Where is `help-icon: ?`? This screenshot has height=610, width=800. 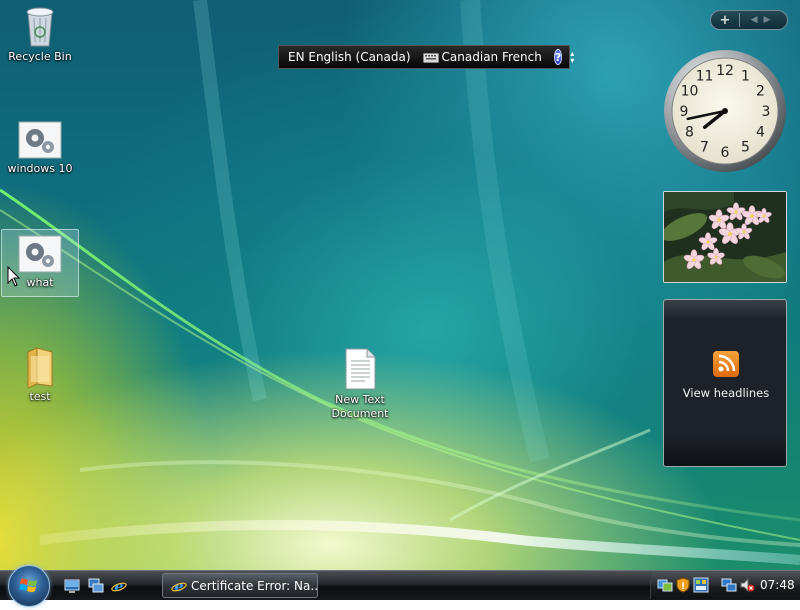
help-icon: ? is located at coordinates (558, 57).